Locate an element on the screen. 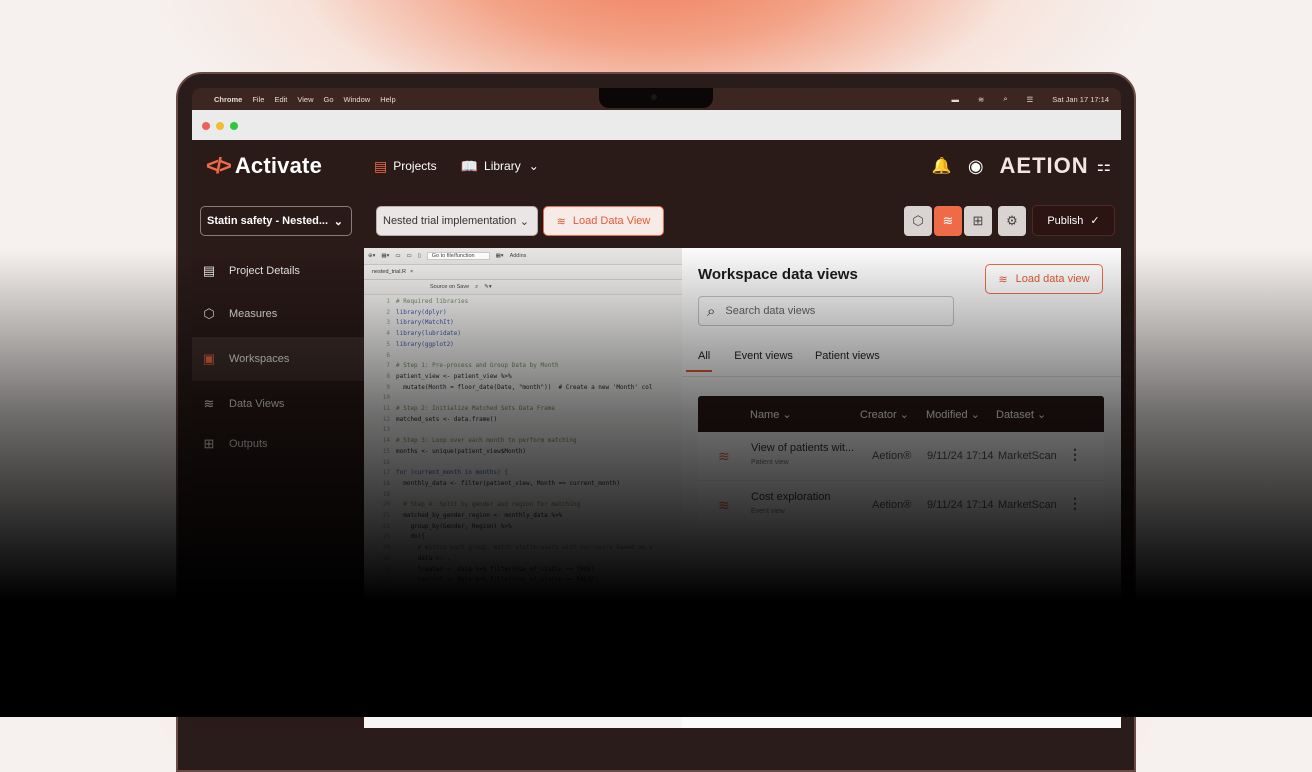  publish-button: Publish ✓ is located at coordinates (1073, 220).